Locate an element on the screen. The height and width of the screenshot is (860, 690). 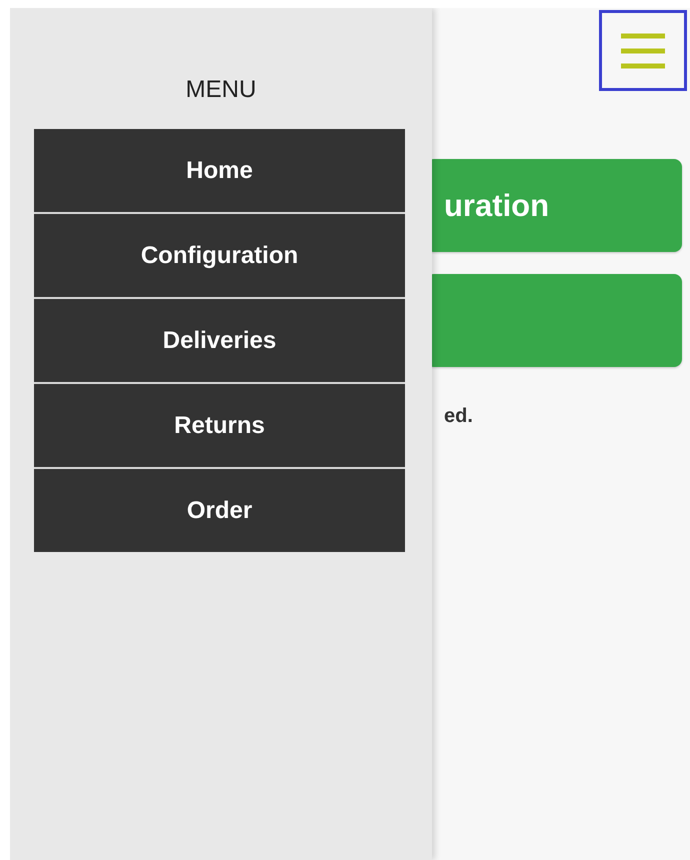
menu-button is located at coordinates (643, 50).